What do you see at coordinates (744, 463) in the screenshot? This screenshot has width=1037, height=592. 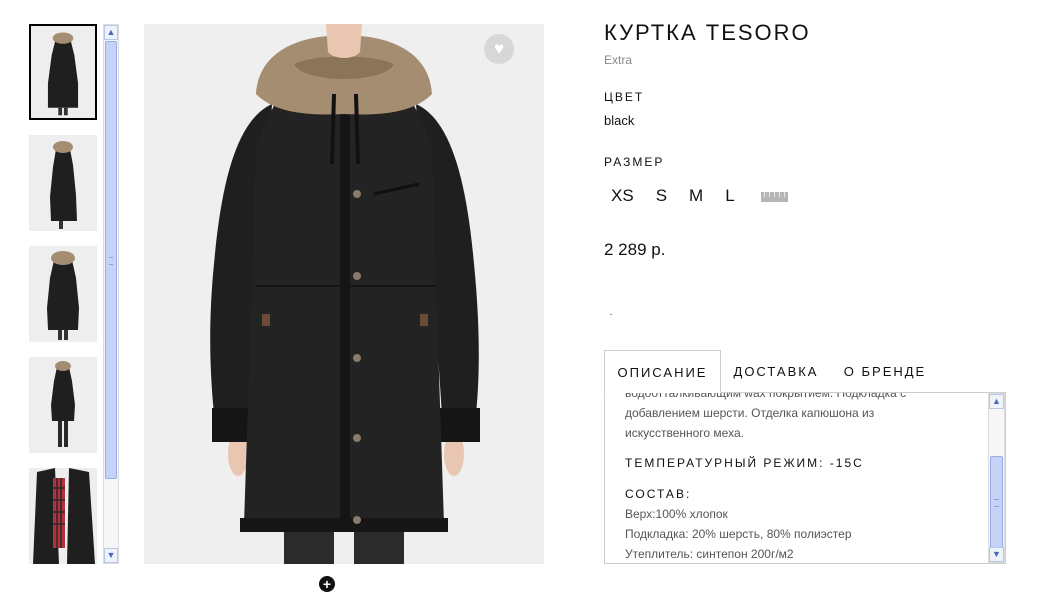 I see `temperature-heading: ТЕМПЕРАТУРНЫЙ РЕЖИМ: -15С` at bounding box center [744, 463].